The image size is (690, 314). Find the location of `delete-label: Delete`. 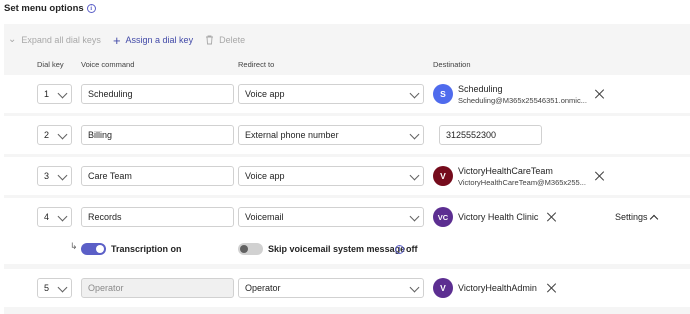

delete-label: Delete is located at coordinates (232, 40).